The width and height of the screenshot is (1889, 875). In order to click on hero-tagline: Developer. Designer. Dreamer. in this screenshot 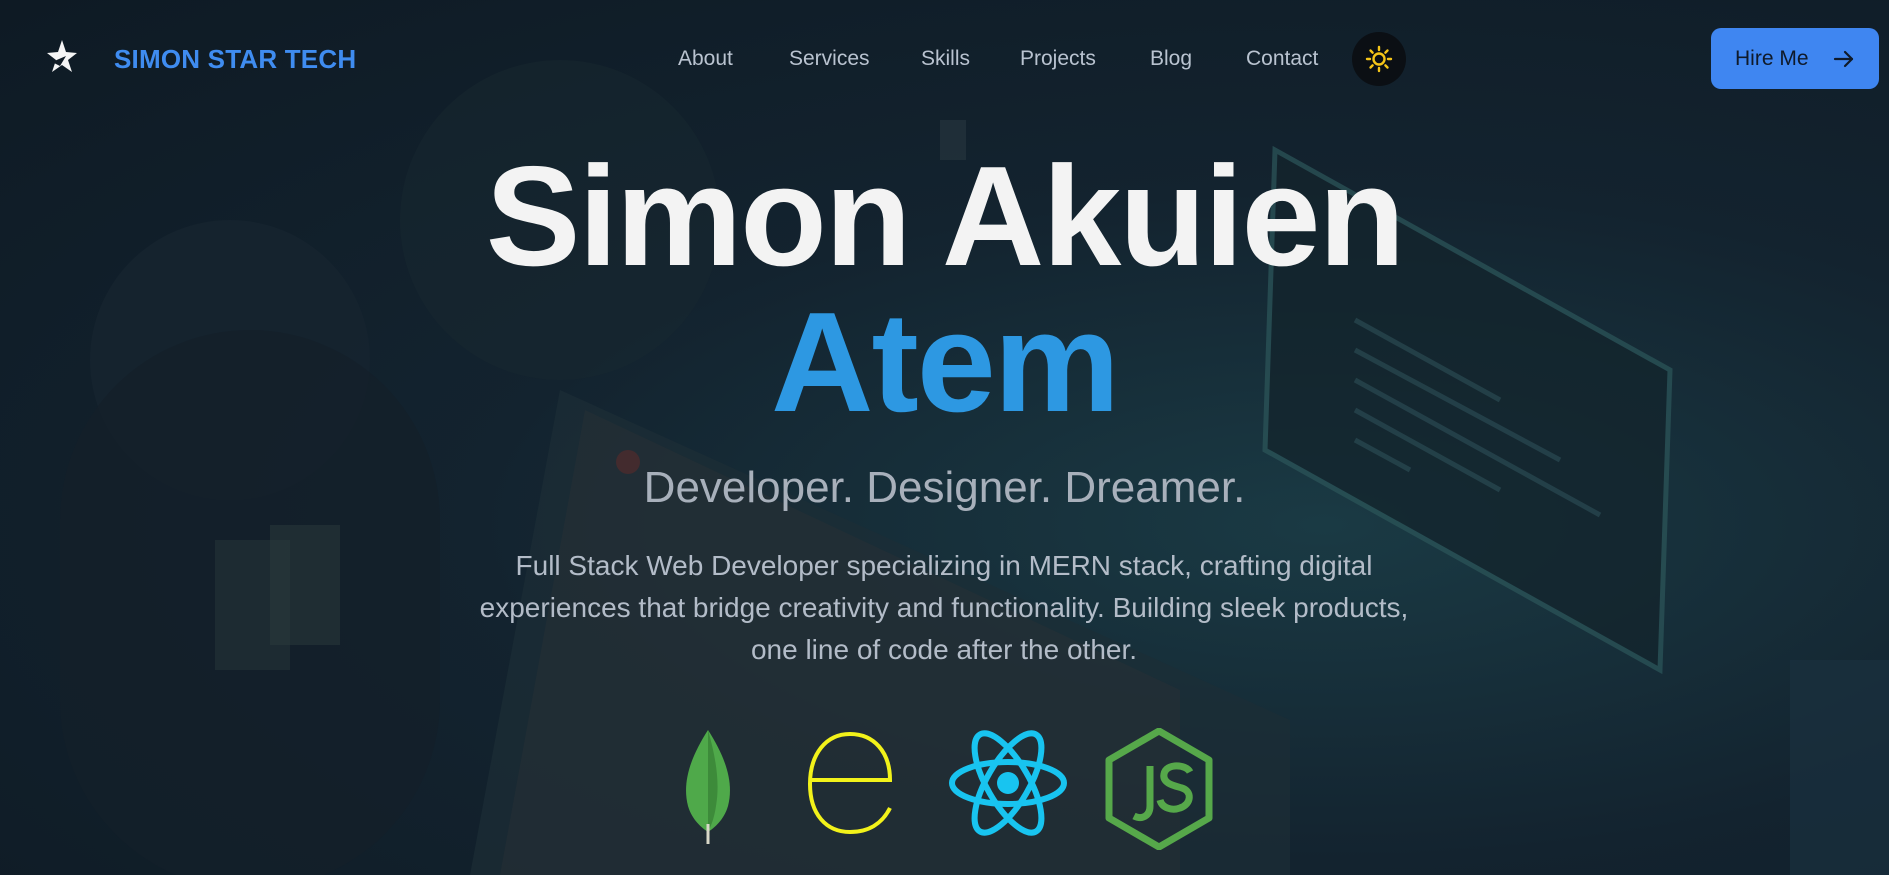, I will do `click(944, 487)`.